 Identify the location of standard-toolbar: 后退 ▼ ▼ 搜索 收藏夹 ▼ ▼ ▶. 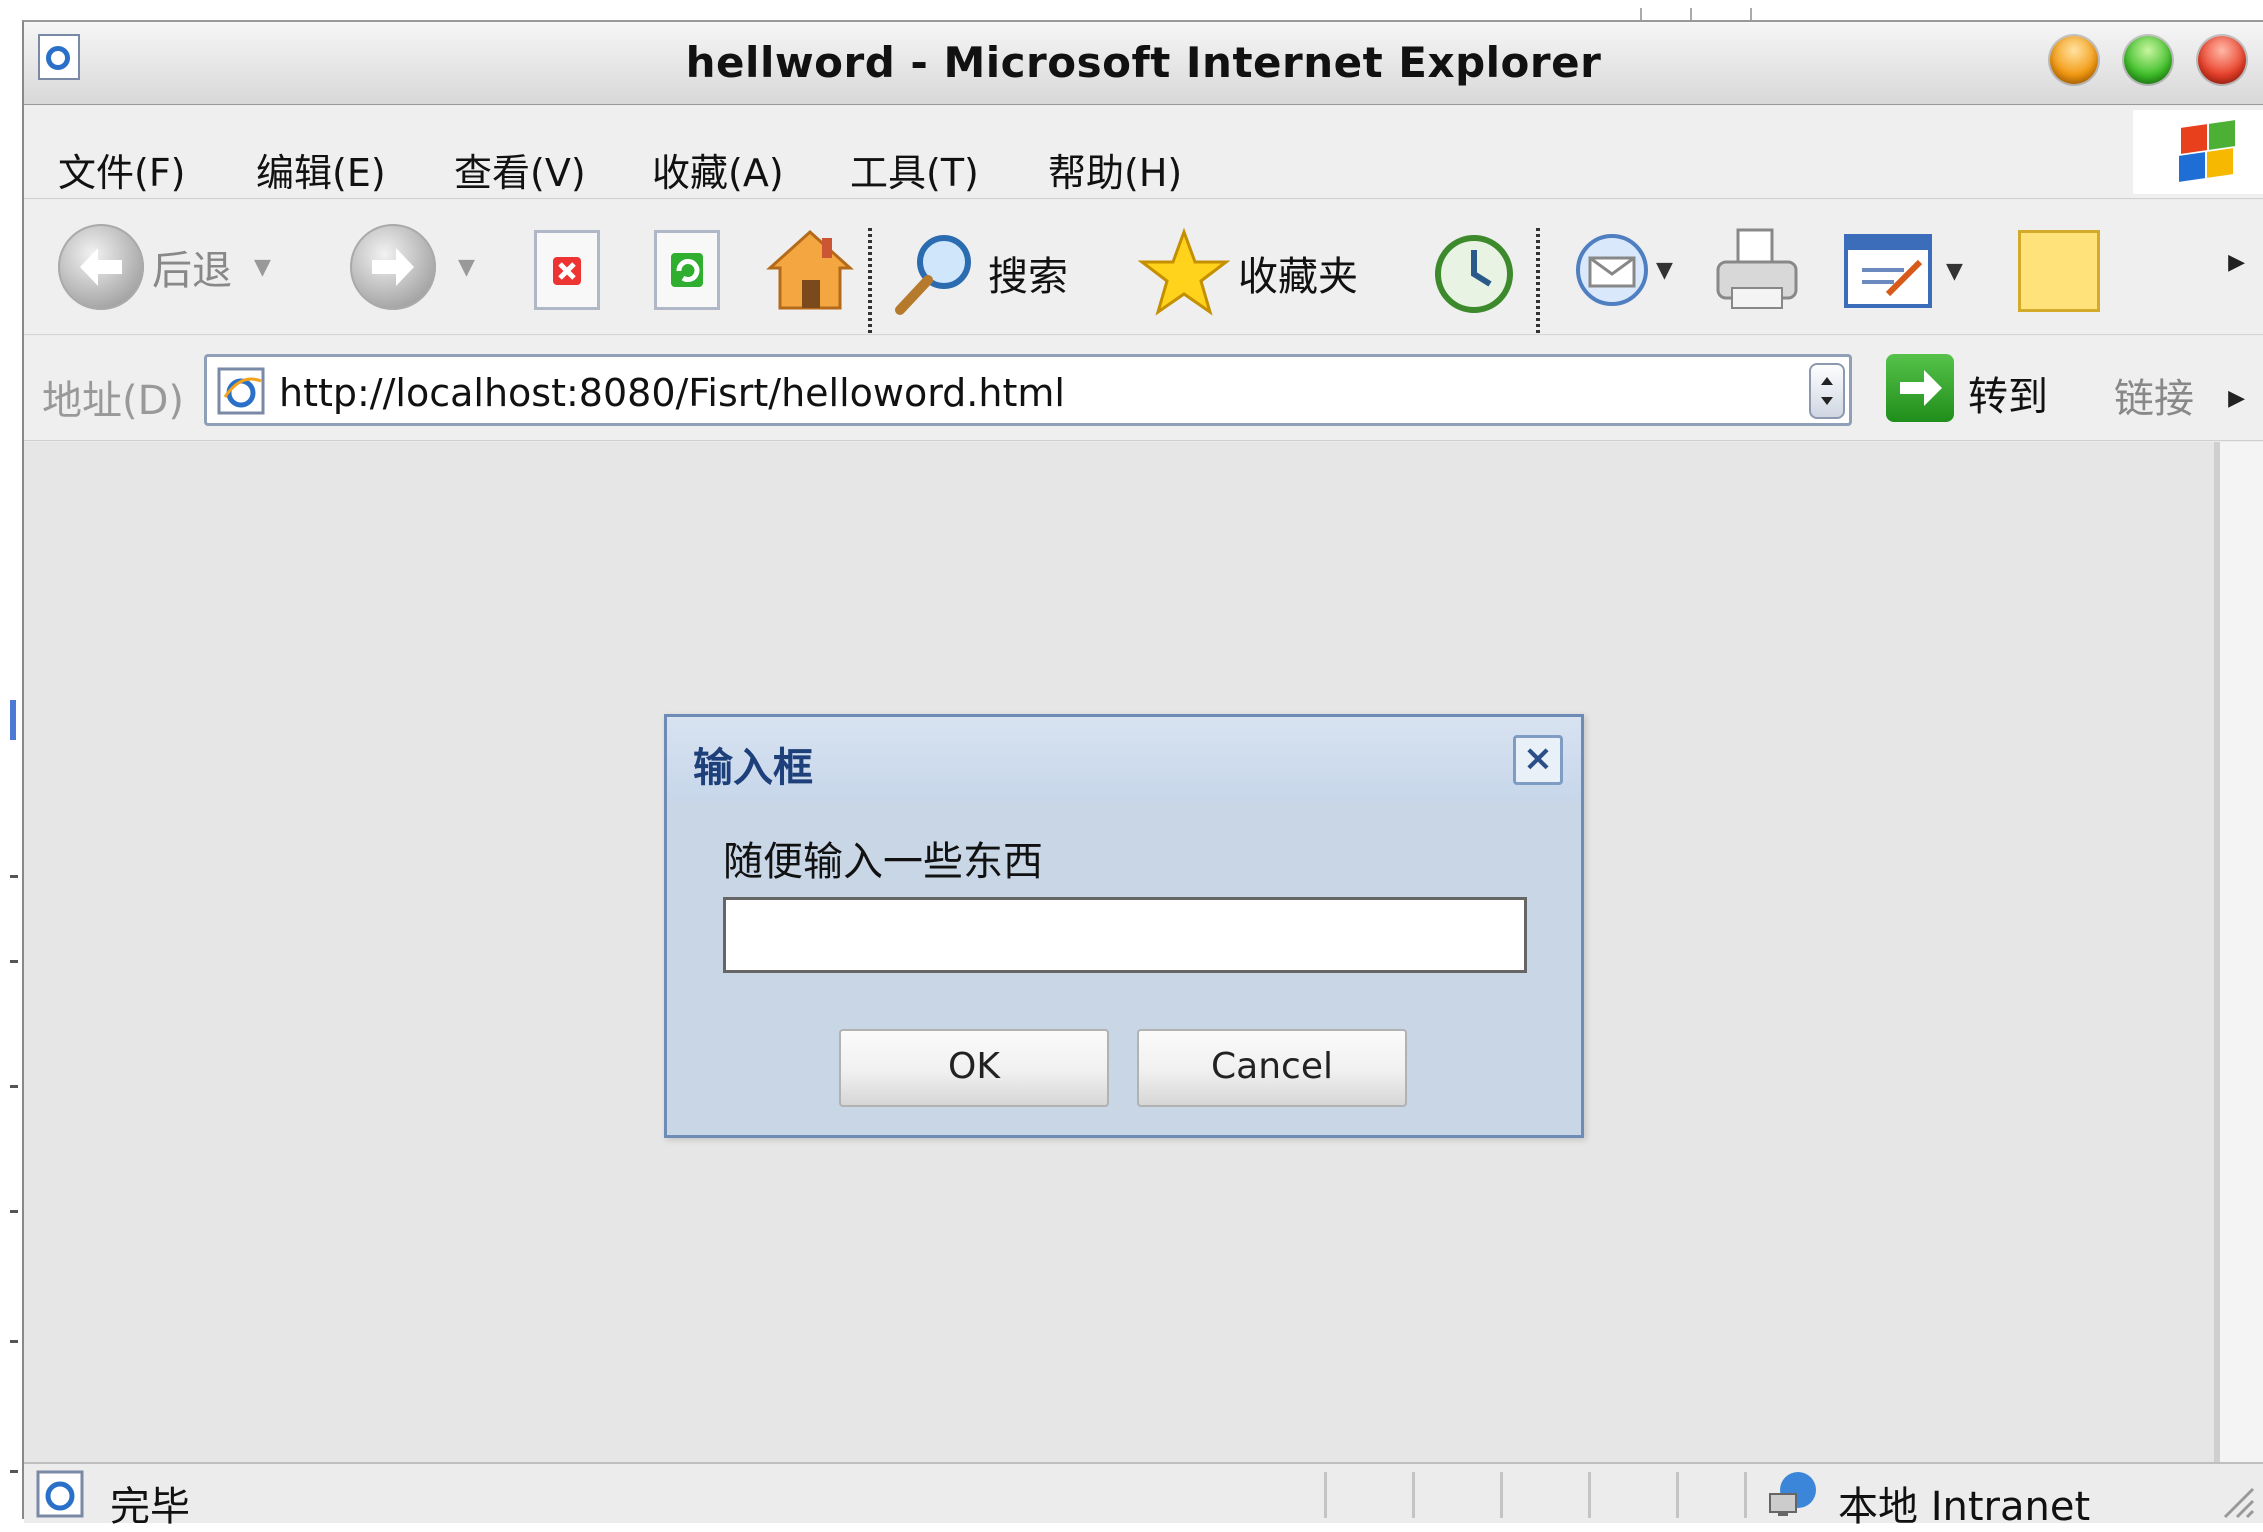
(1143, 269).